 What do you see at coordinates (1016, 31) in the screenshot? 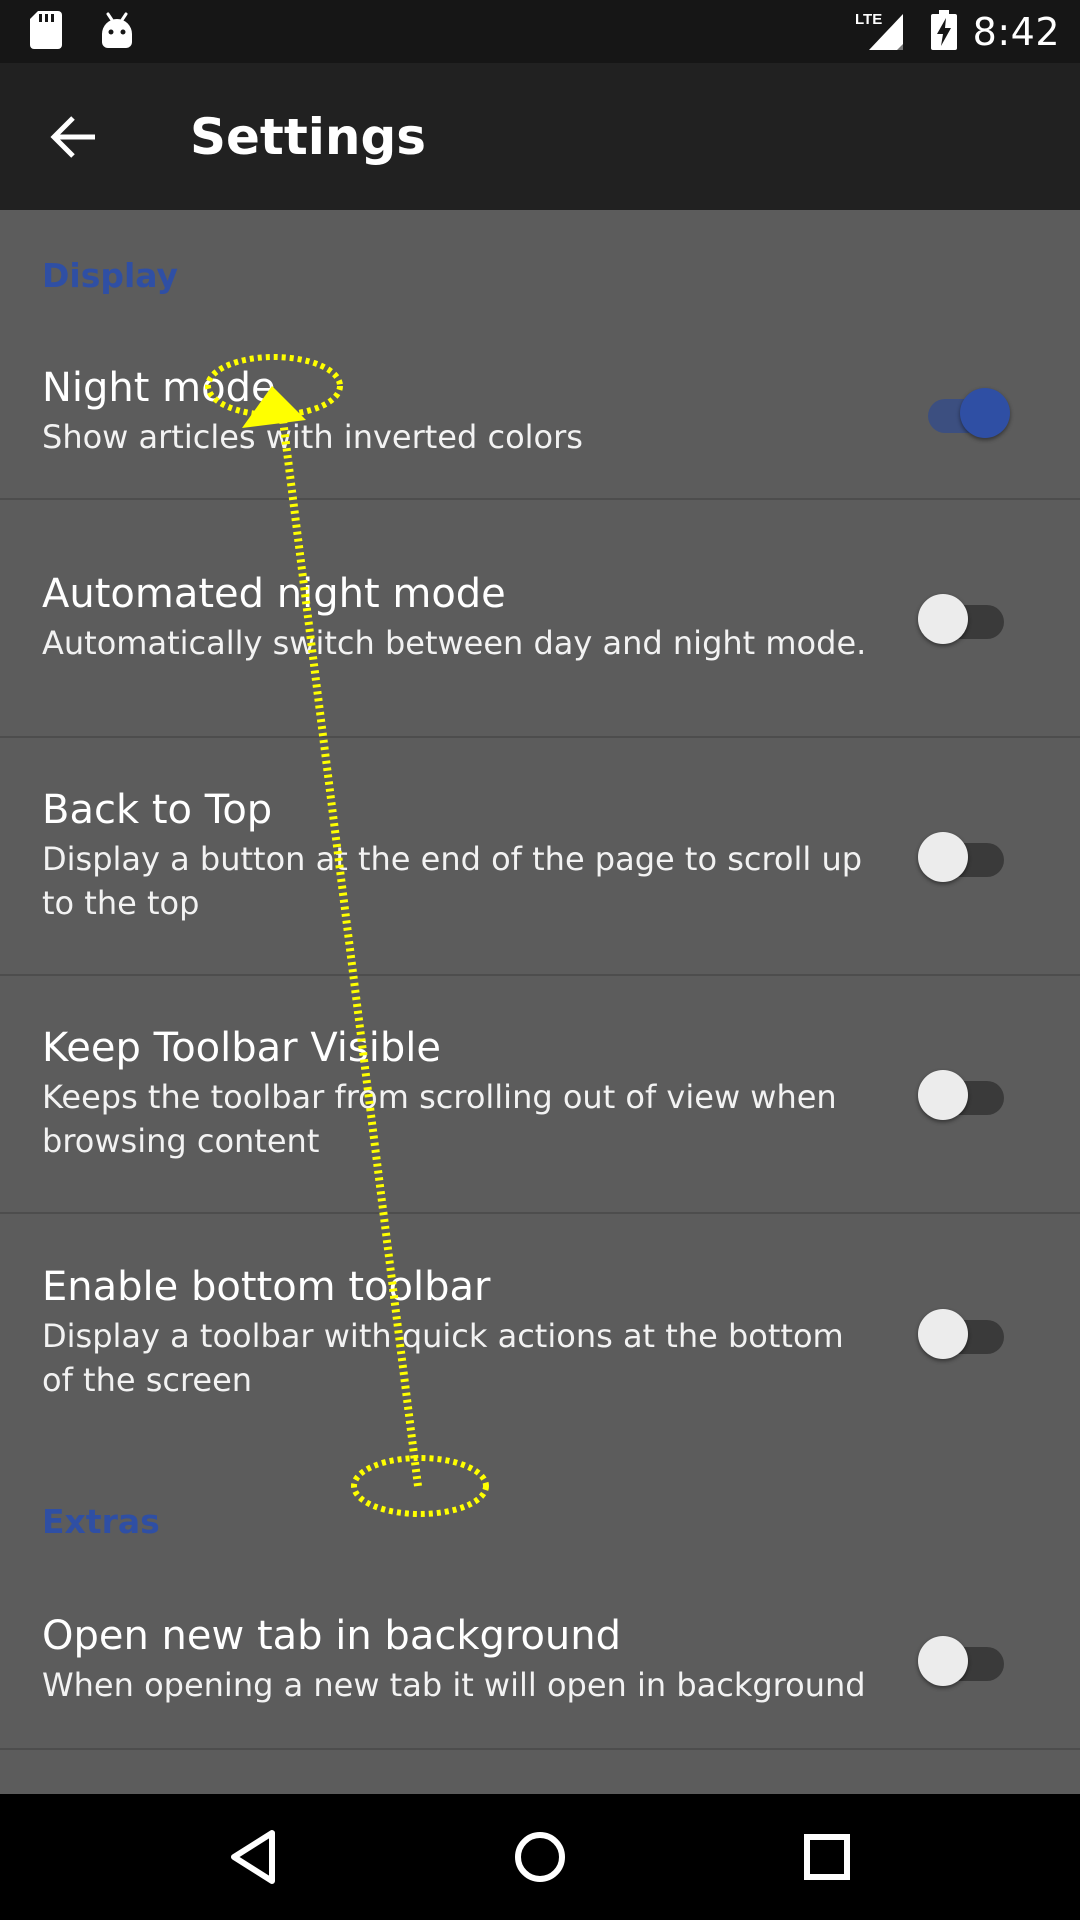
I see `status-time: 8:42` at bounding box center [1016, 31].